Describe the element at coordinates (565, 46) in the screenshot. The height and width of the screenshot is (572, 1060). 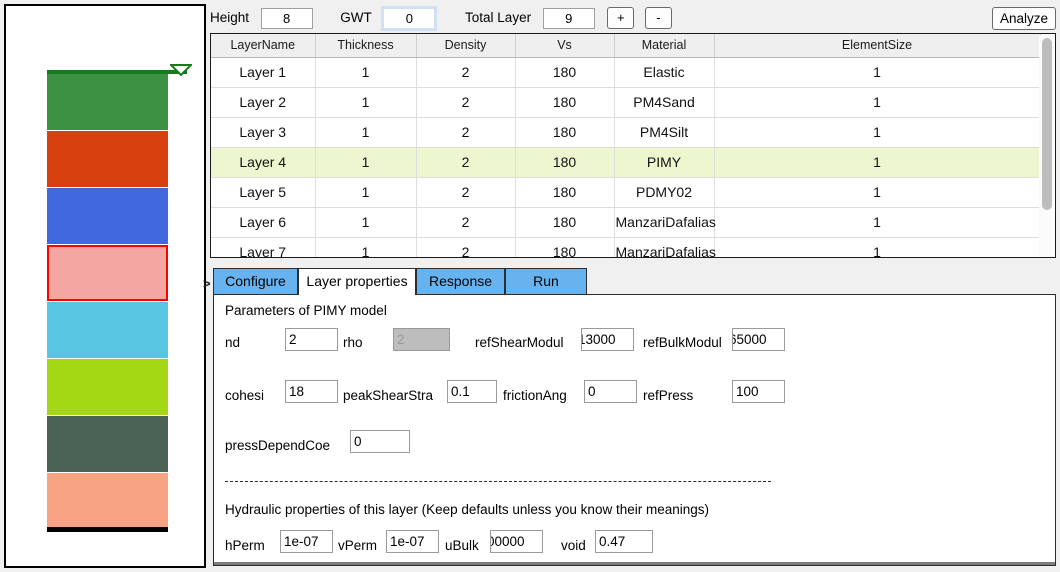
I see `column-header-vs: Vs` at that location.